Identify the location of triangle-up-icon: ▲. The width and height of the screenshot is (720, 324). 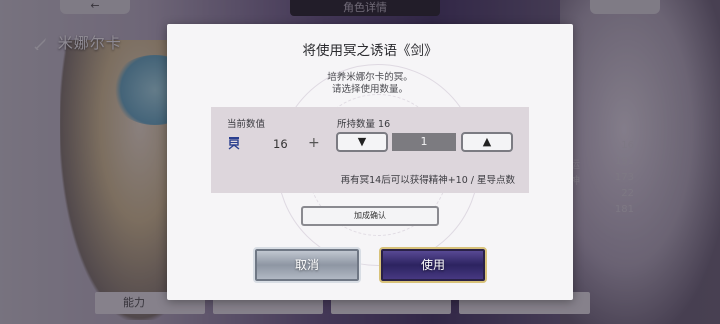
(487, 141).